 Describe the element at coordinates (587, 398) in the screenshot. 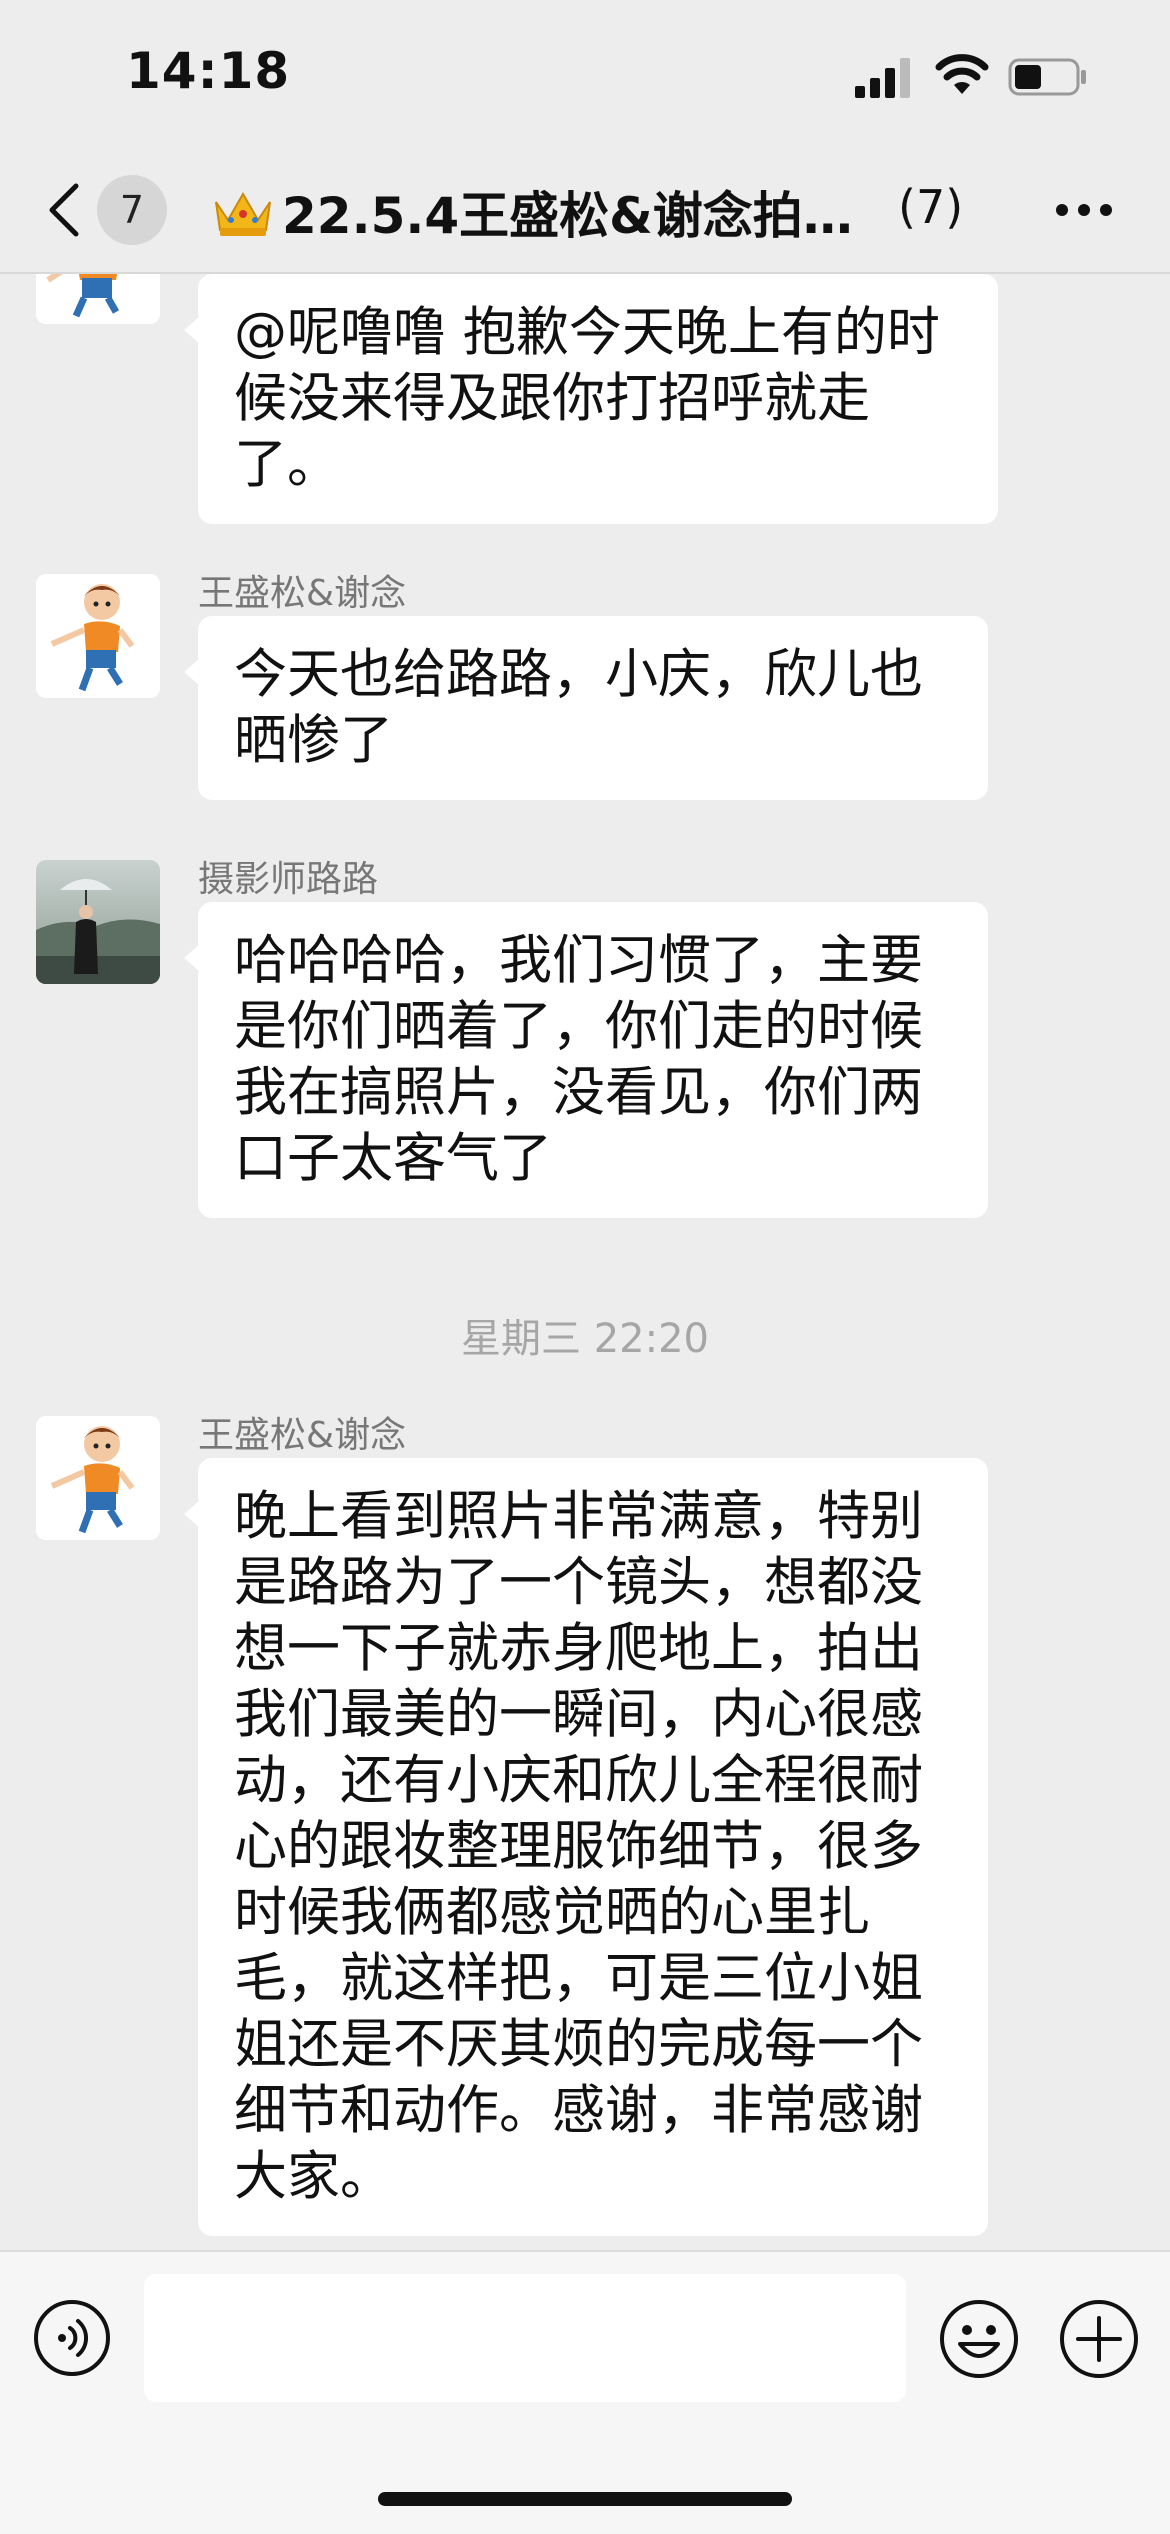

I see `message-text: @呢噜噜 抱歉今天晚上有的时候没来得及跟你打招呼就走了。` at that location.